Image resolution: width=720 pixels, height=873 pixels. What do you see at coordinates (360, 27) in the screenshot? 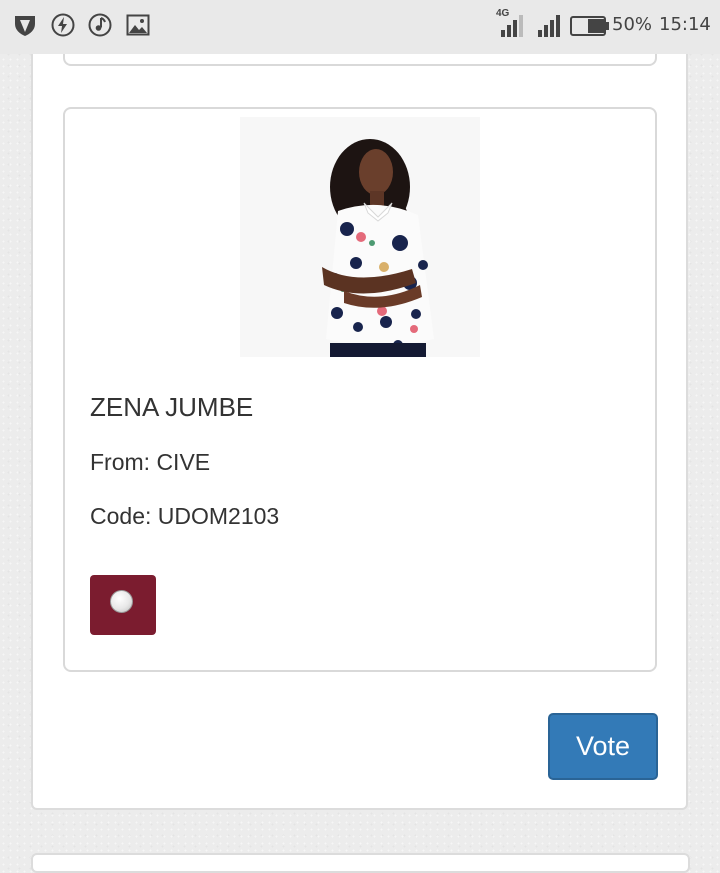
I see `status-bar: 4G 50% 15:14` at bounding box center [360, 27].